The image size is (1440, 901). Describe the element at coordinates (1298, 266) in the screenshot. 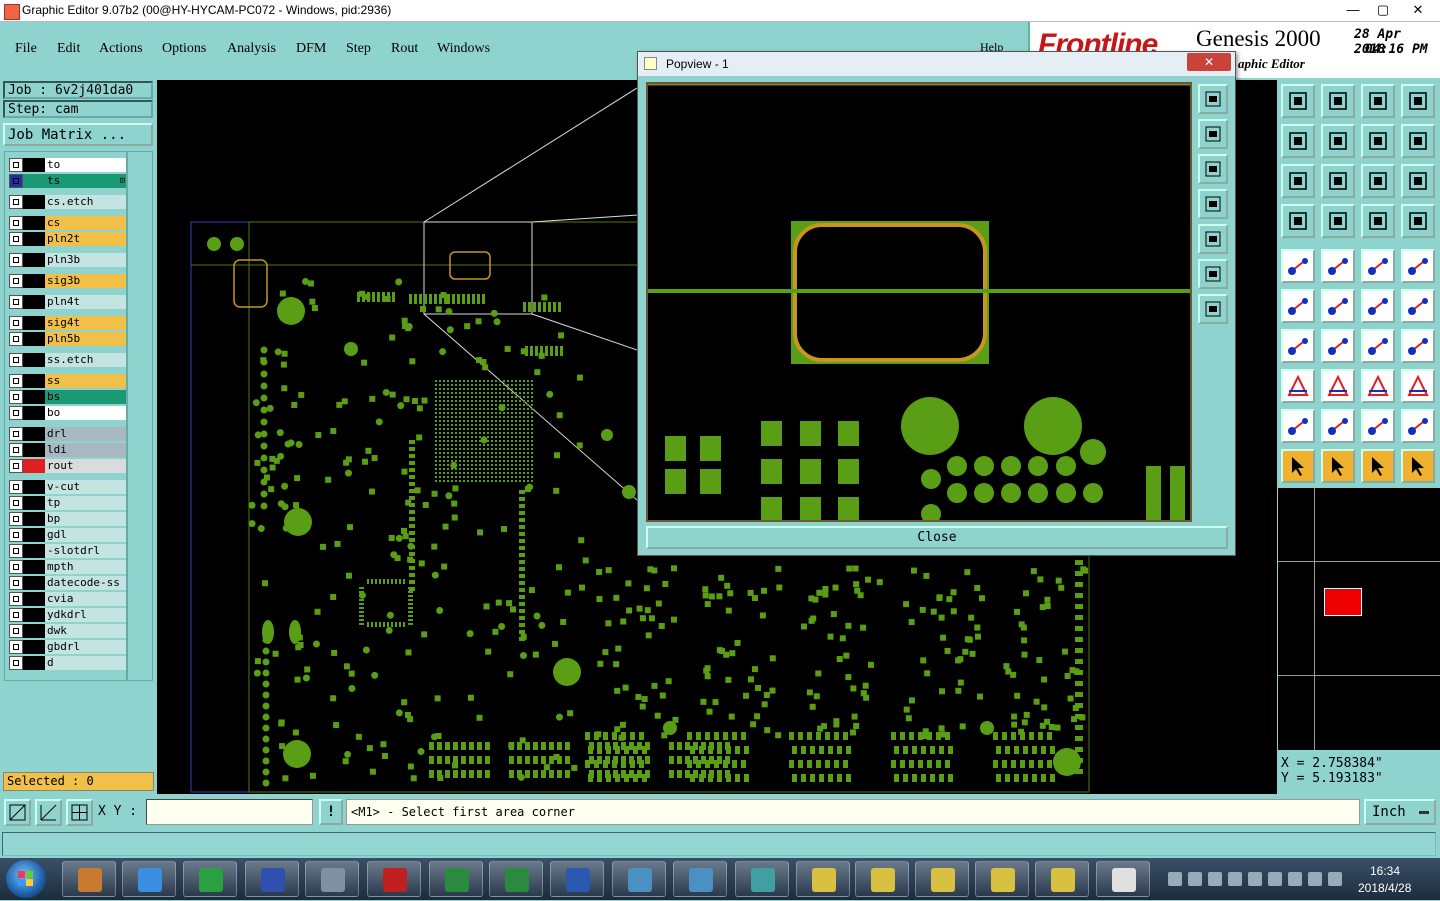

I see `snap-icon` at that location.